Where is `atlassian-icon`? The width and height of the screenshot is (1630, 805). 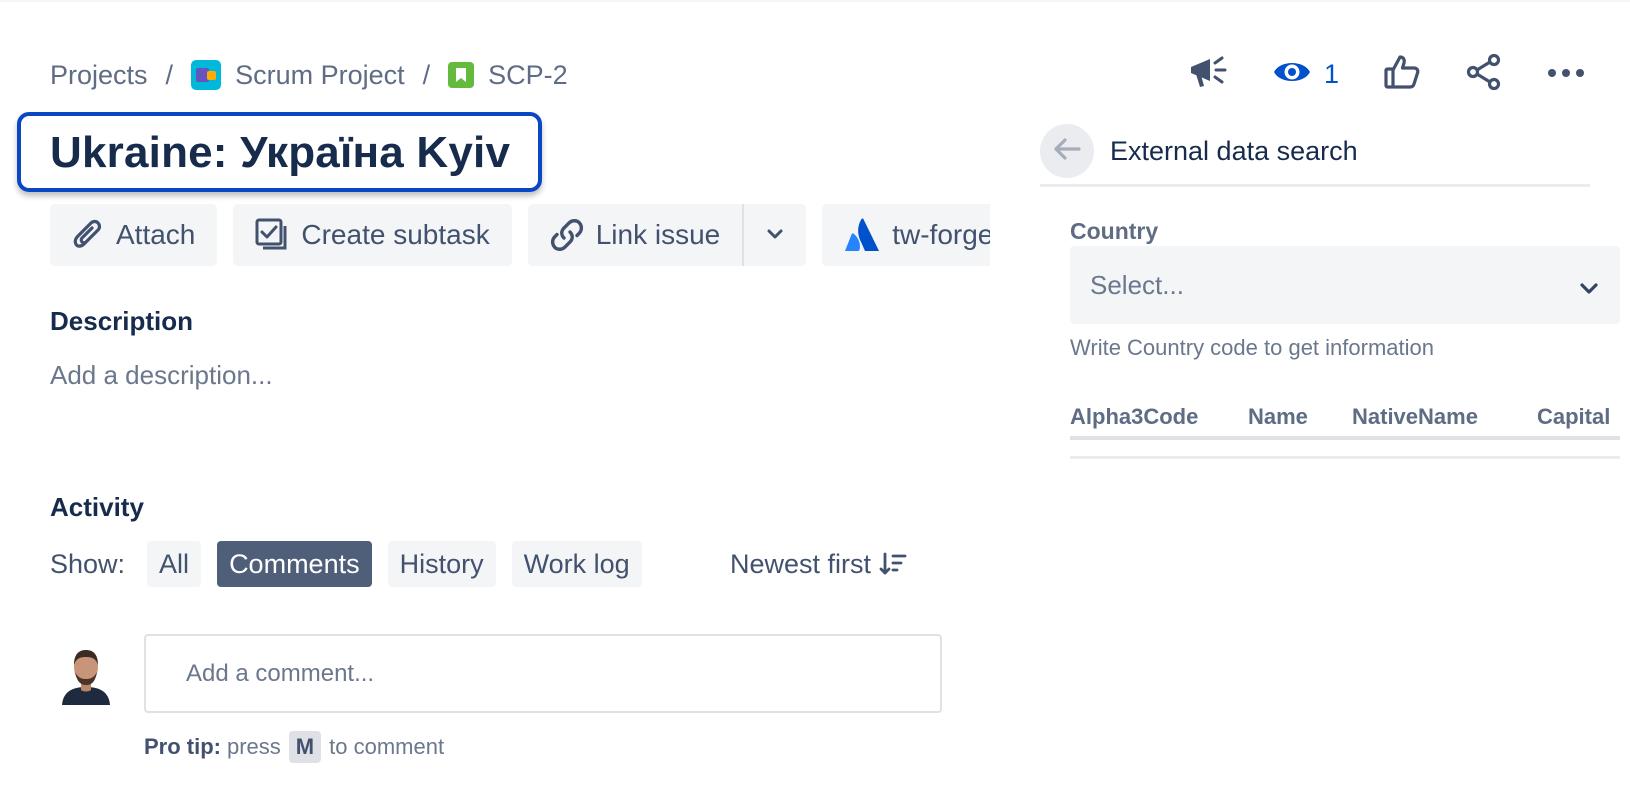 atlassian-icon is located at coordinates (862, 235).